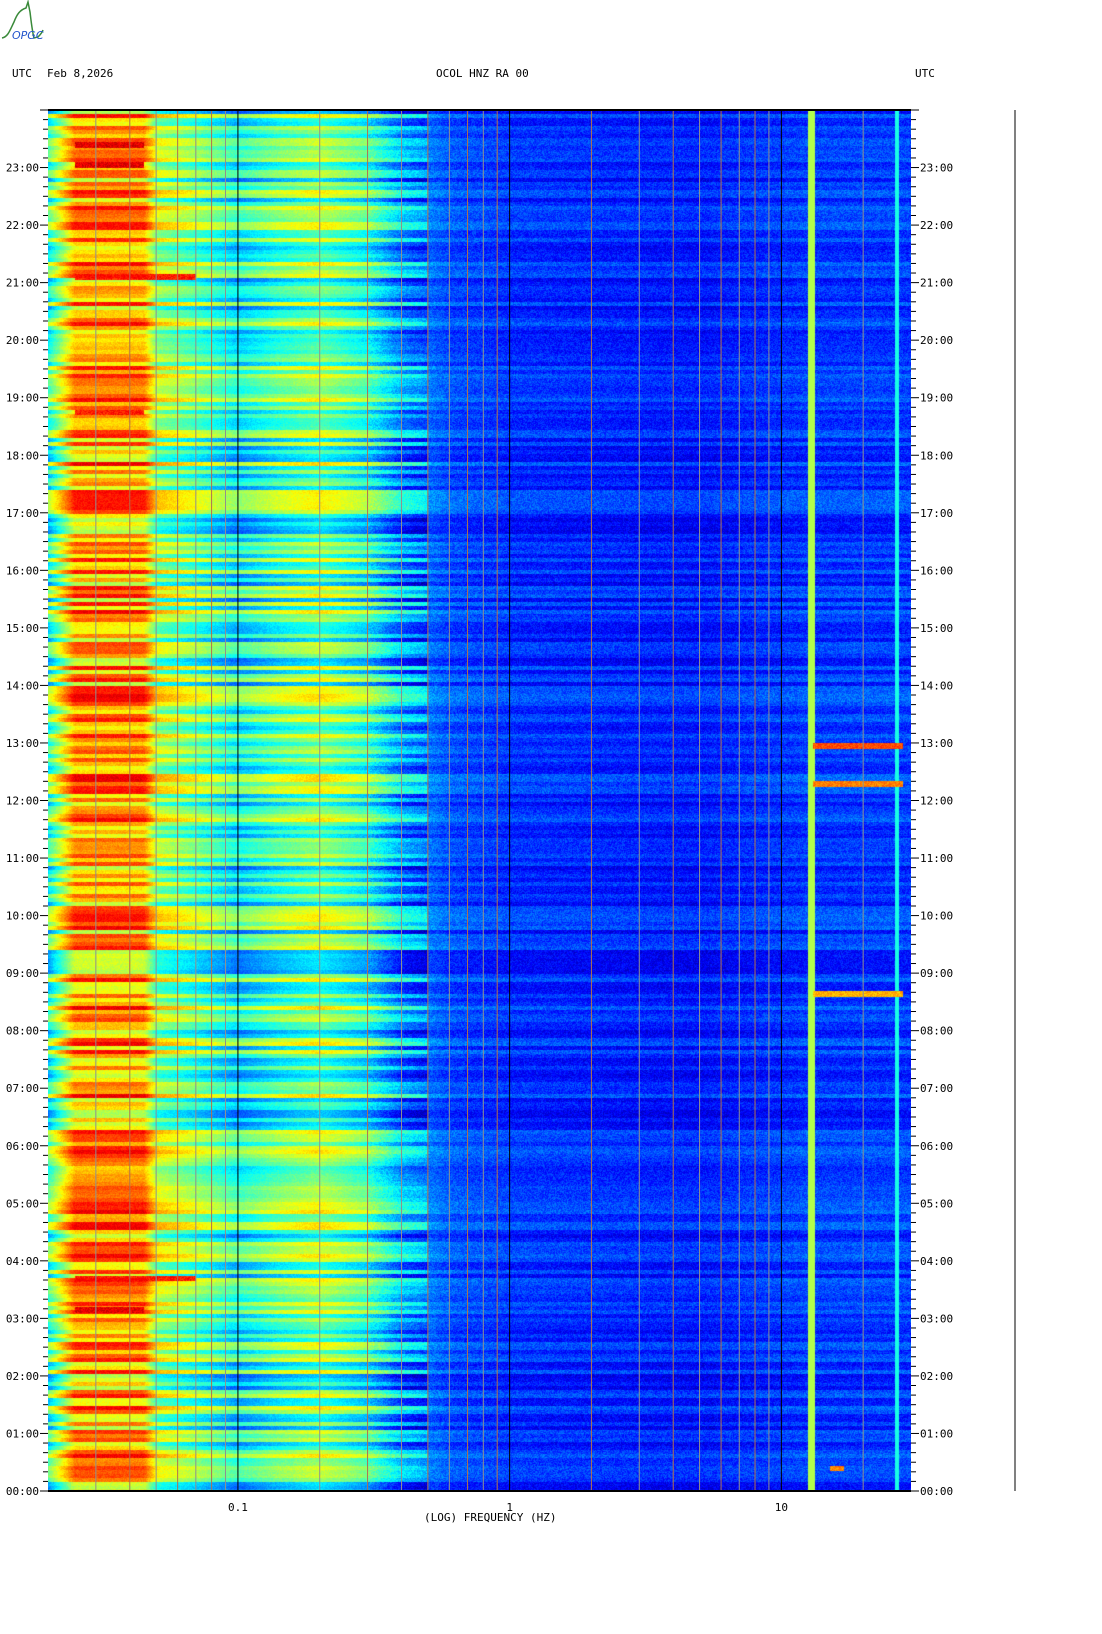 This screenshot has width=1102, height=1634. I want to click on y-tick-label-right: 22:00, so click(936, 225).